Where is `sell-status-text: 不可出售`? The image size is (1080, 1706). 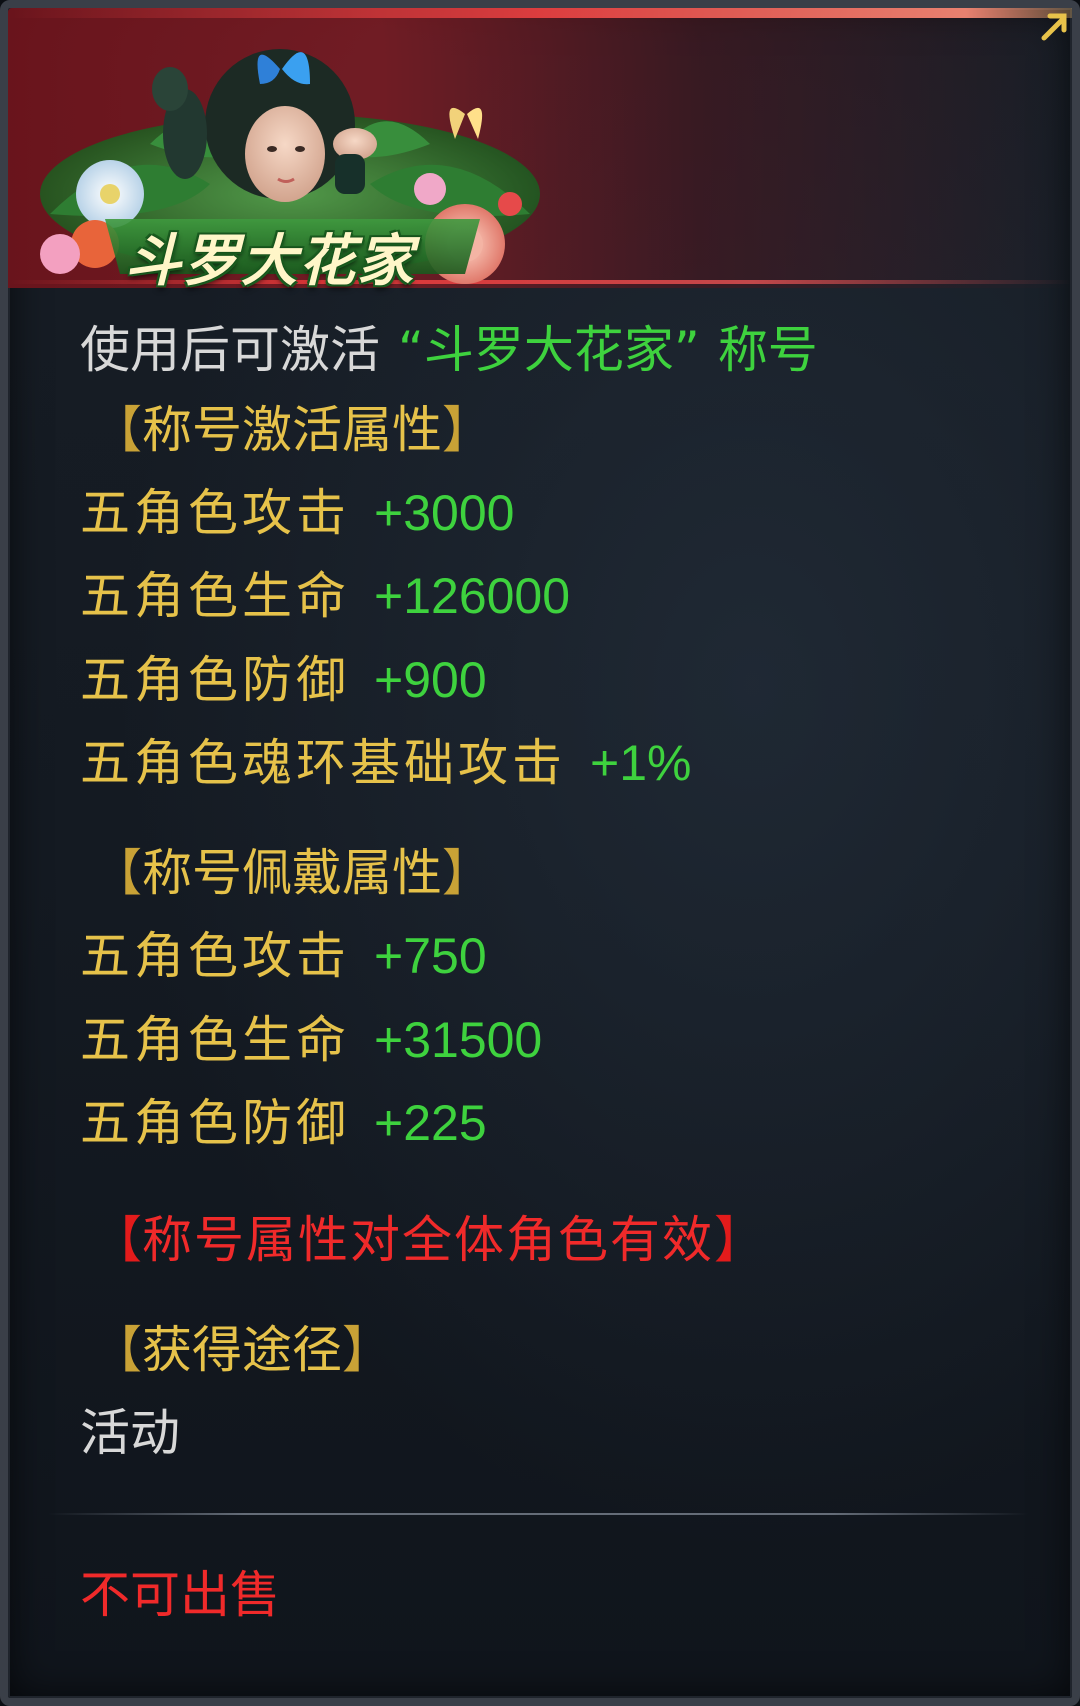
sell-status-text: 不可出售 is located at coordinates (180, 1595).